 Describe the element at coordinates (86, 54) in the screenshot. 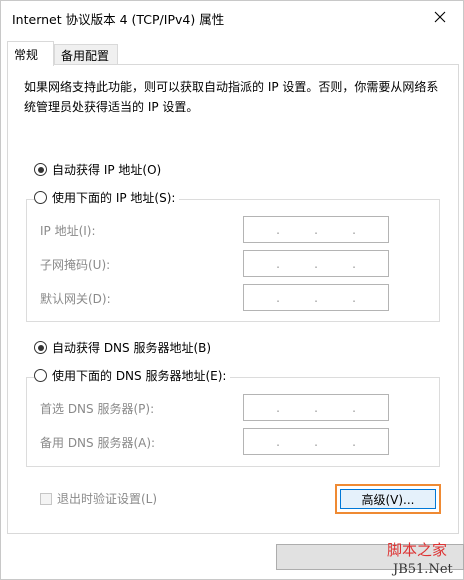

I see `tab-alternate-config: 备用配置` at that location.